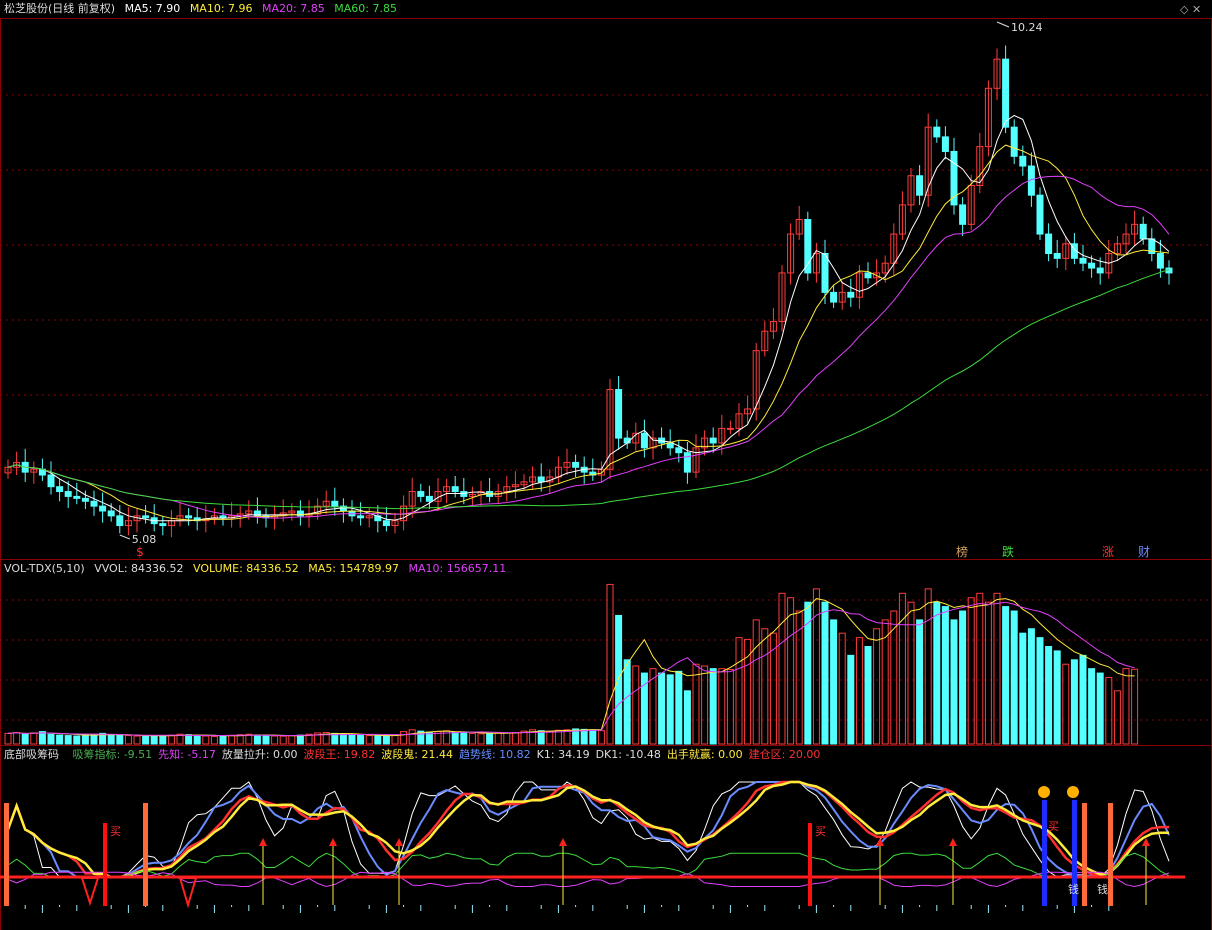 The height and width of the screenshot is (930, 1212). What do you see at coordinates (90, 892) in the screenshot?
I see `dip-marker` at bounding box center [90, 892].